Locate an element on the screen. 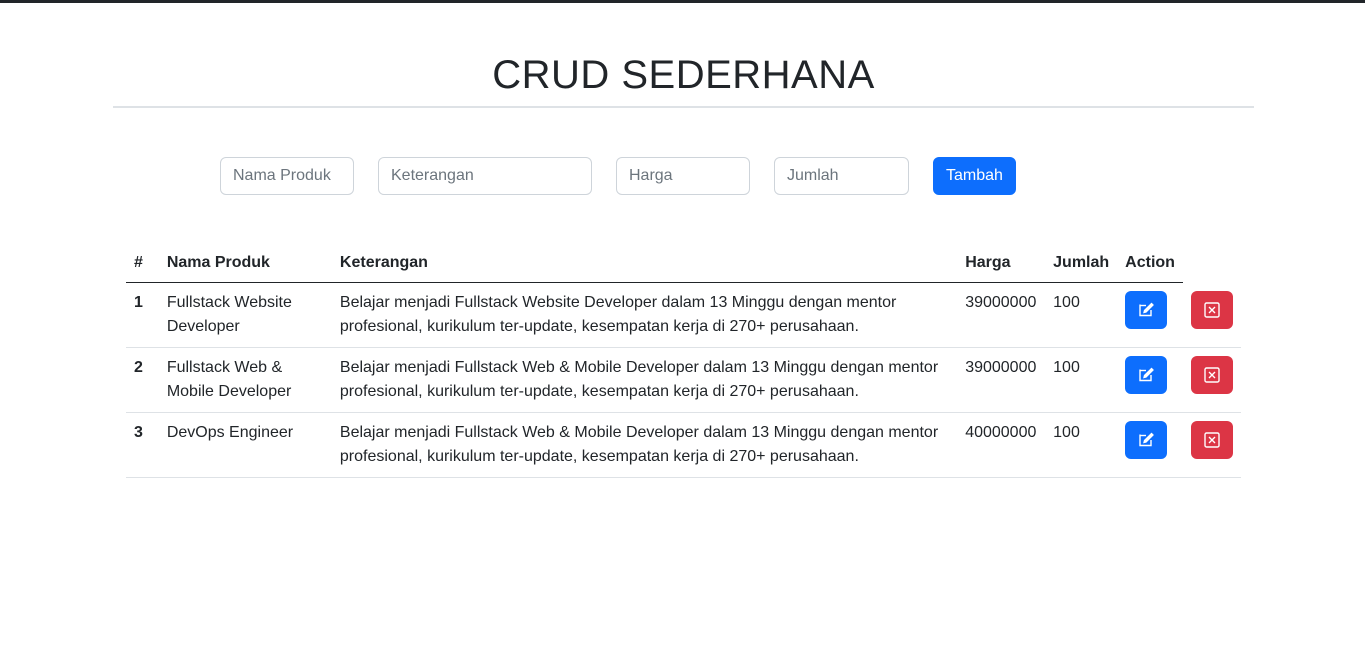 The width and height of the screenshot is (1365, 656). row-number: 3 is located at coordinates (142, 445).